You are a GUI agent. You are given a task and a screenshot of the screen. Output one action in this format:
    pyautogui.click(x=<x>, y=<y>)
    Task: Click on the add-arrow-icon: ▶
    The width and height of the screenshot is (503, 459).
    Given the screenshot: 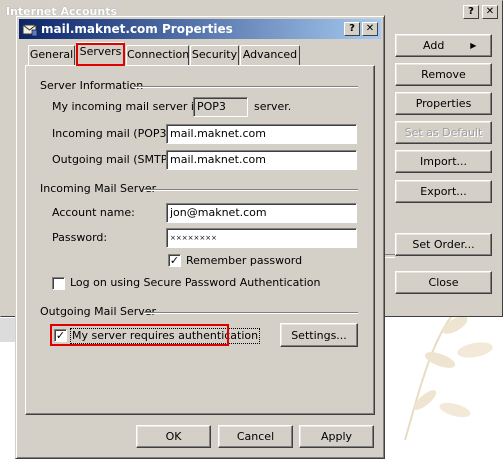 What is the action you would take?
    pyautogui.click(x=473, y=45)
    